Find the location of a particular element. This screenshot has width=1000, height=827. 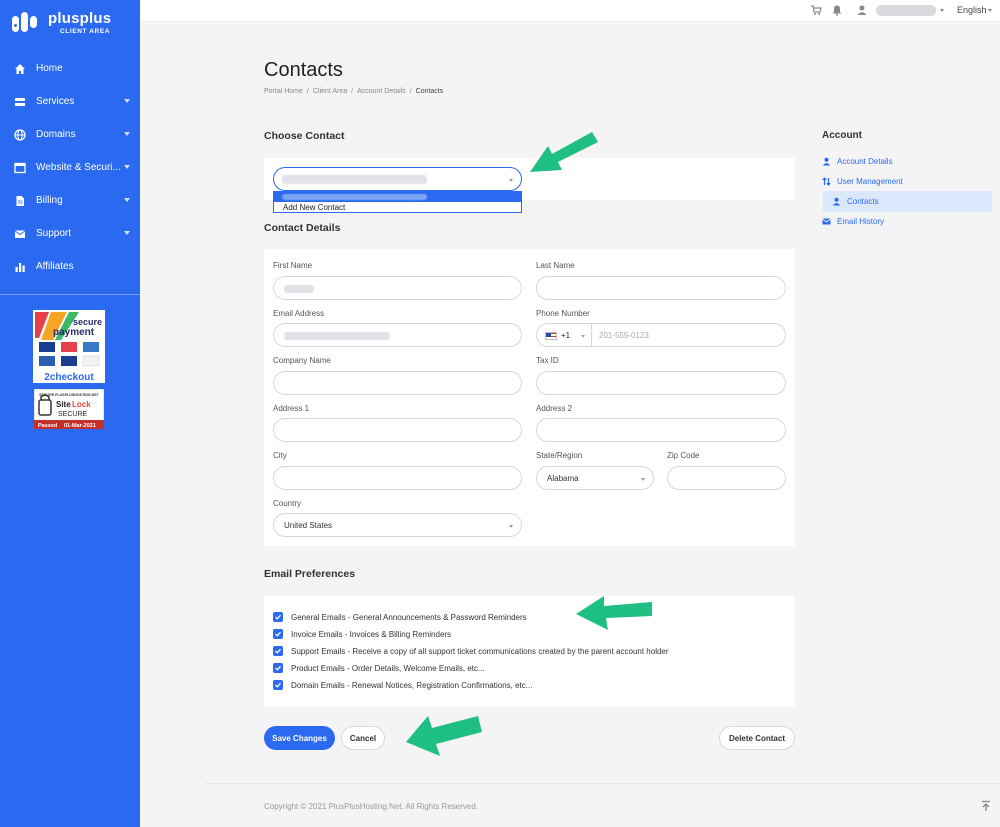

sidebar-item-affiliates: Affiliates is located at coordinates (70, 266).